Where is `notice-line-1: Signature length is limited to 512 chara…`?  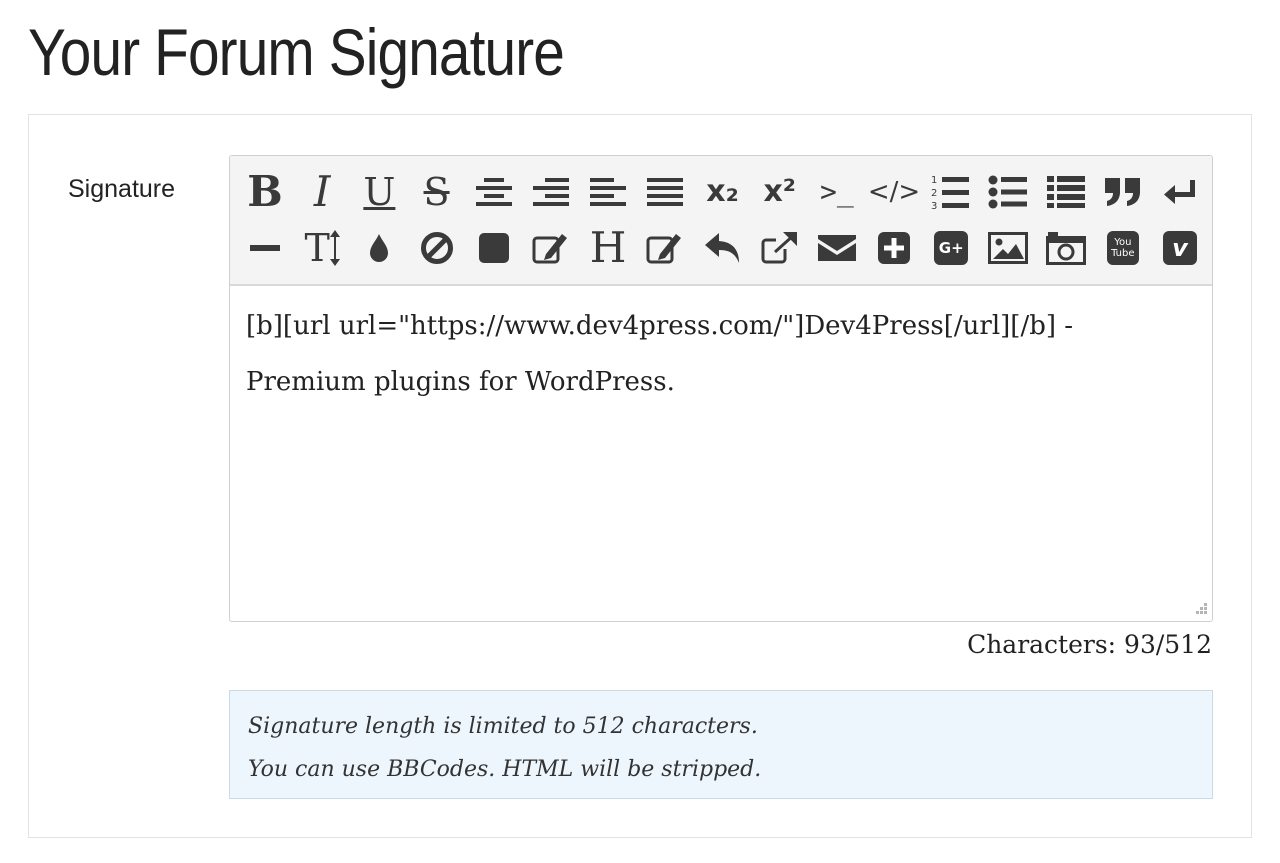
notice-line-1: Signature length is limited to 512 chara… is located at coordinates (503, 726).